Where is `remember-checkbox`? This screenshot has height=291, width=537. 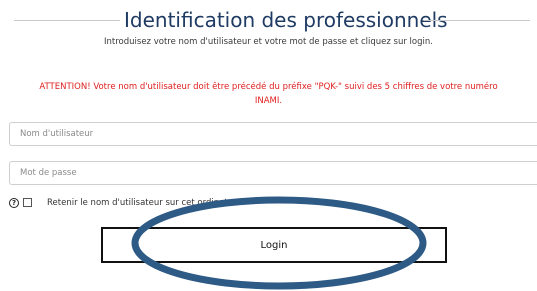 remember-checkbox is located at coordinates (27, 202).